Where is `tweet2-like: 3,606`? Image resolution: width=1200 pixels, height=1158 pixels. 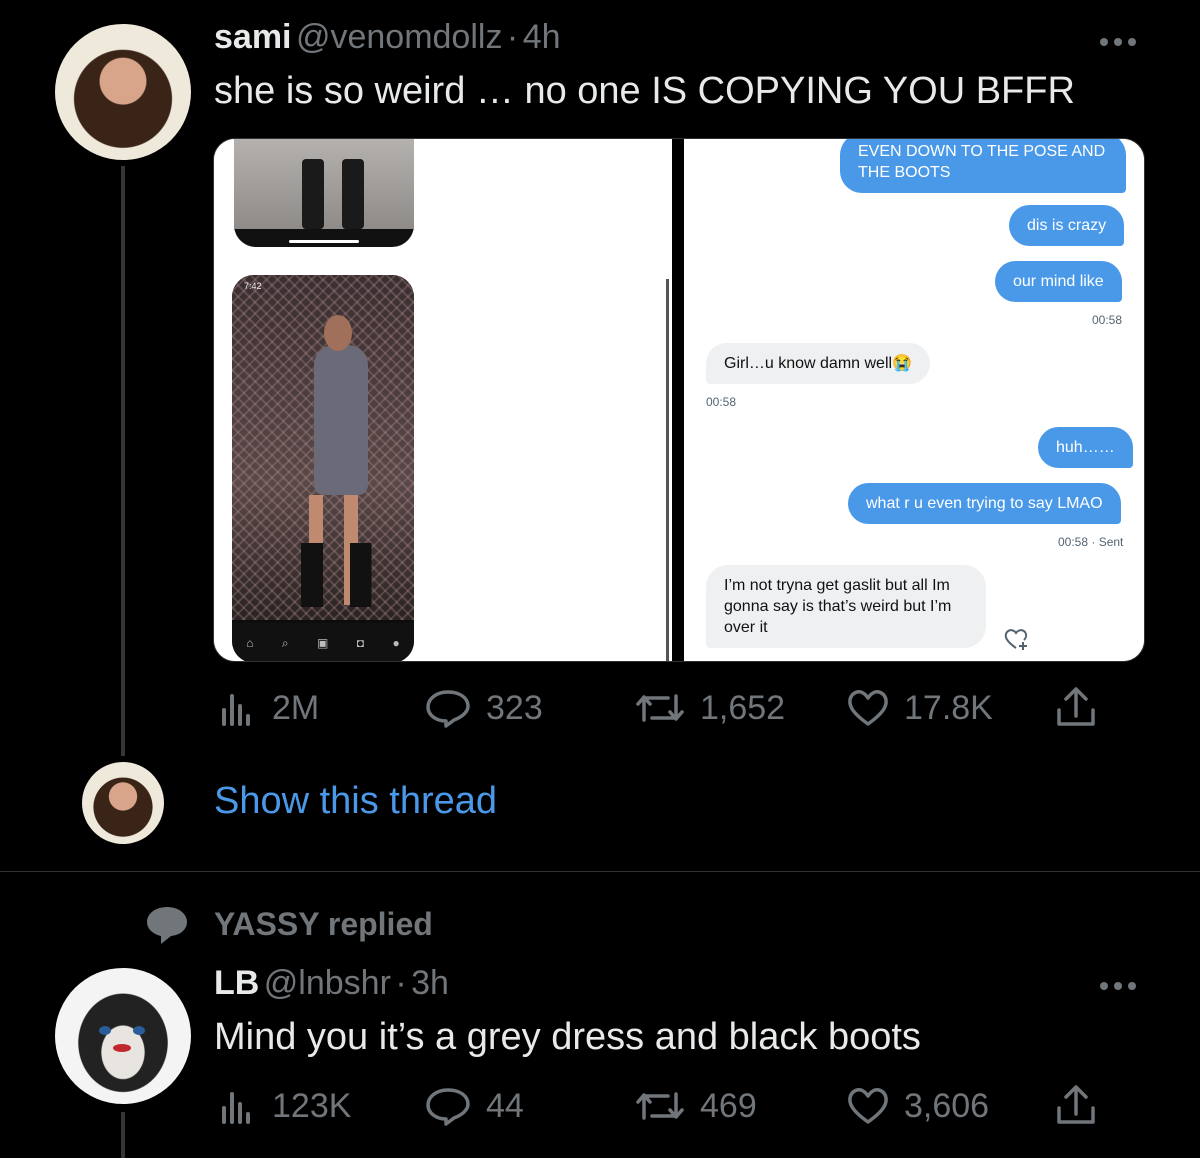
tweet2-like: 3,606 is located at coordinates (917, 1106).